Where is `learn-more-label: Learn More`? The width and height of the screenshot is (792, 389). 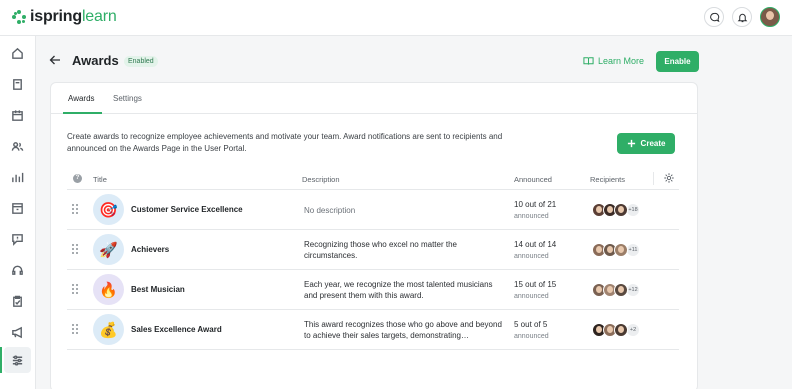 learn-more-label: Learn More is located at coordinates (621, 61).